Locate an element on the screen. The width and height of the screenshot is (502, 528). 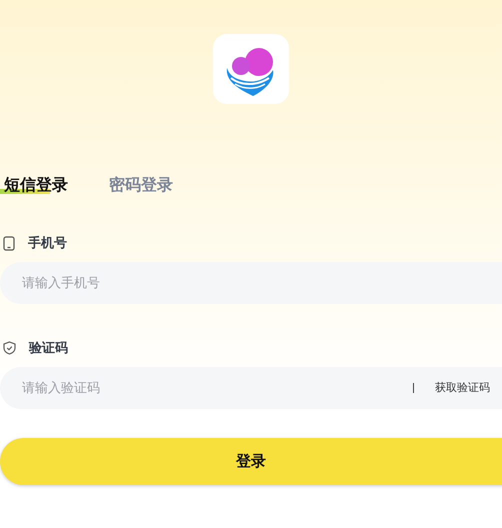
login-tab: 密码登录 is located at coordinates (141, 185).